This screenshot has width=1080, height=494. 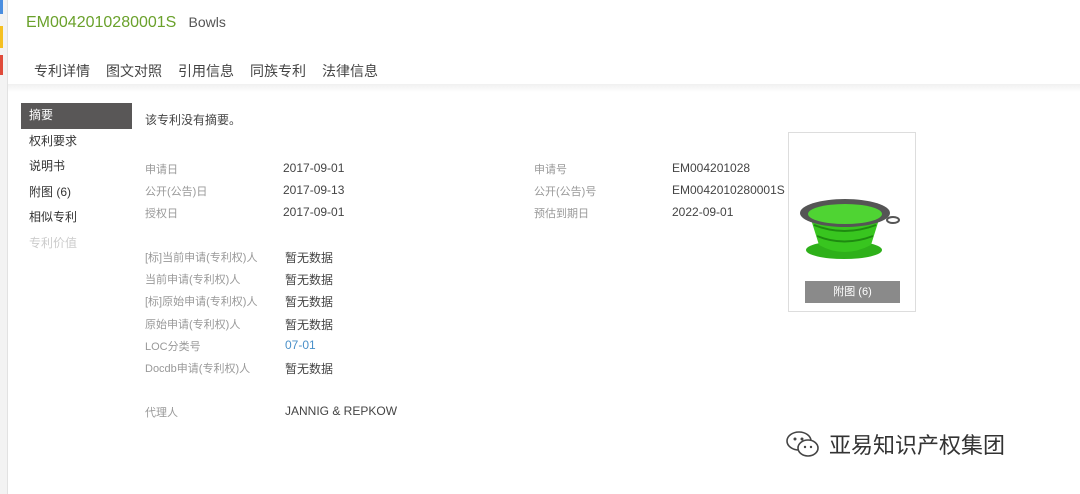 What do you see at coordinates (917, 445) in the screenshot?
I see `watermark-text: 亚易知识产权集团` at bounding box center [917, 445].